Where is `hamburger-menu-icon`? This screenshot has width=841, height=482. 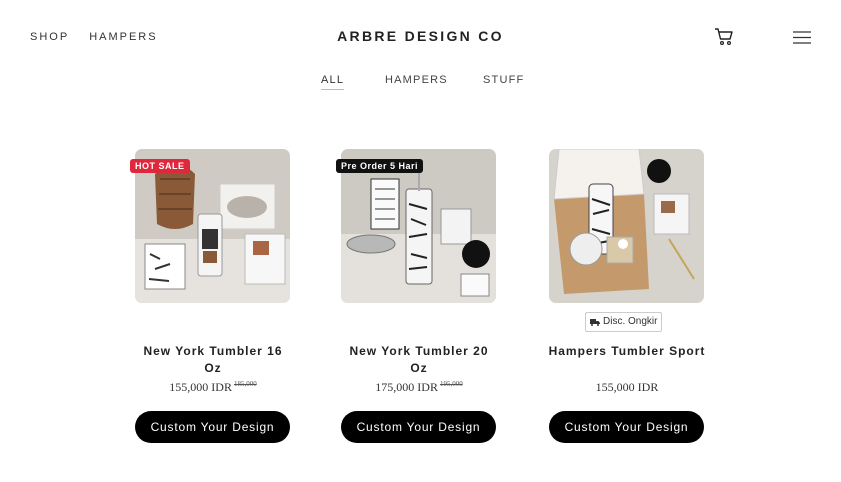 hamburger-menu-icon is located at coordinates (802, 37).